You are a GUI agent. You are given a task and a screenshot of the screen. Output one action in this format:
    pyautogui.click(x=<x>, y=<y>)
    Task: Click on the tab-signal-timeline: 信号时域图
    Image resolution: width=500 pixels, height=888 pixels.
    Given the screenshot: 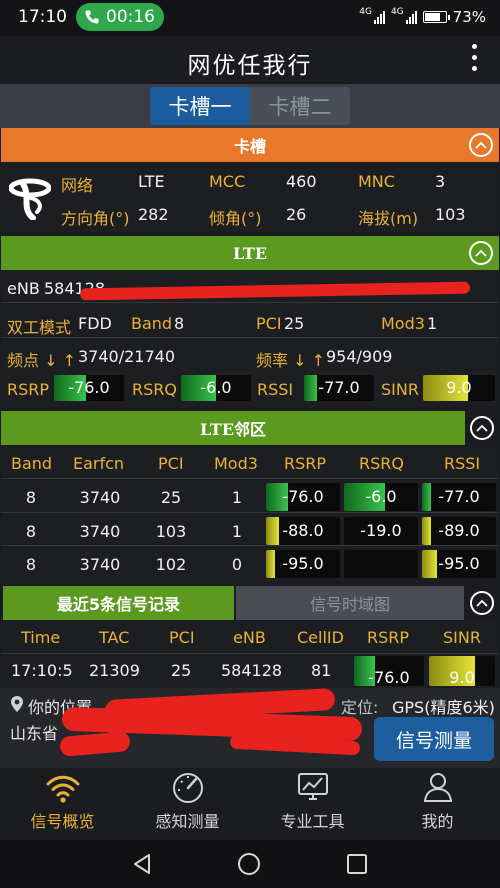 What is the action you would take?
    pyautogui.click(x=350, y=603)
    